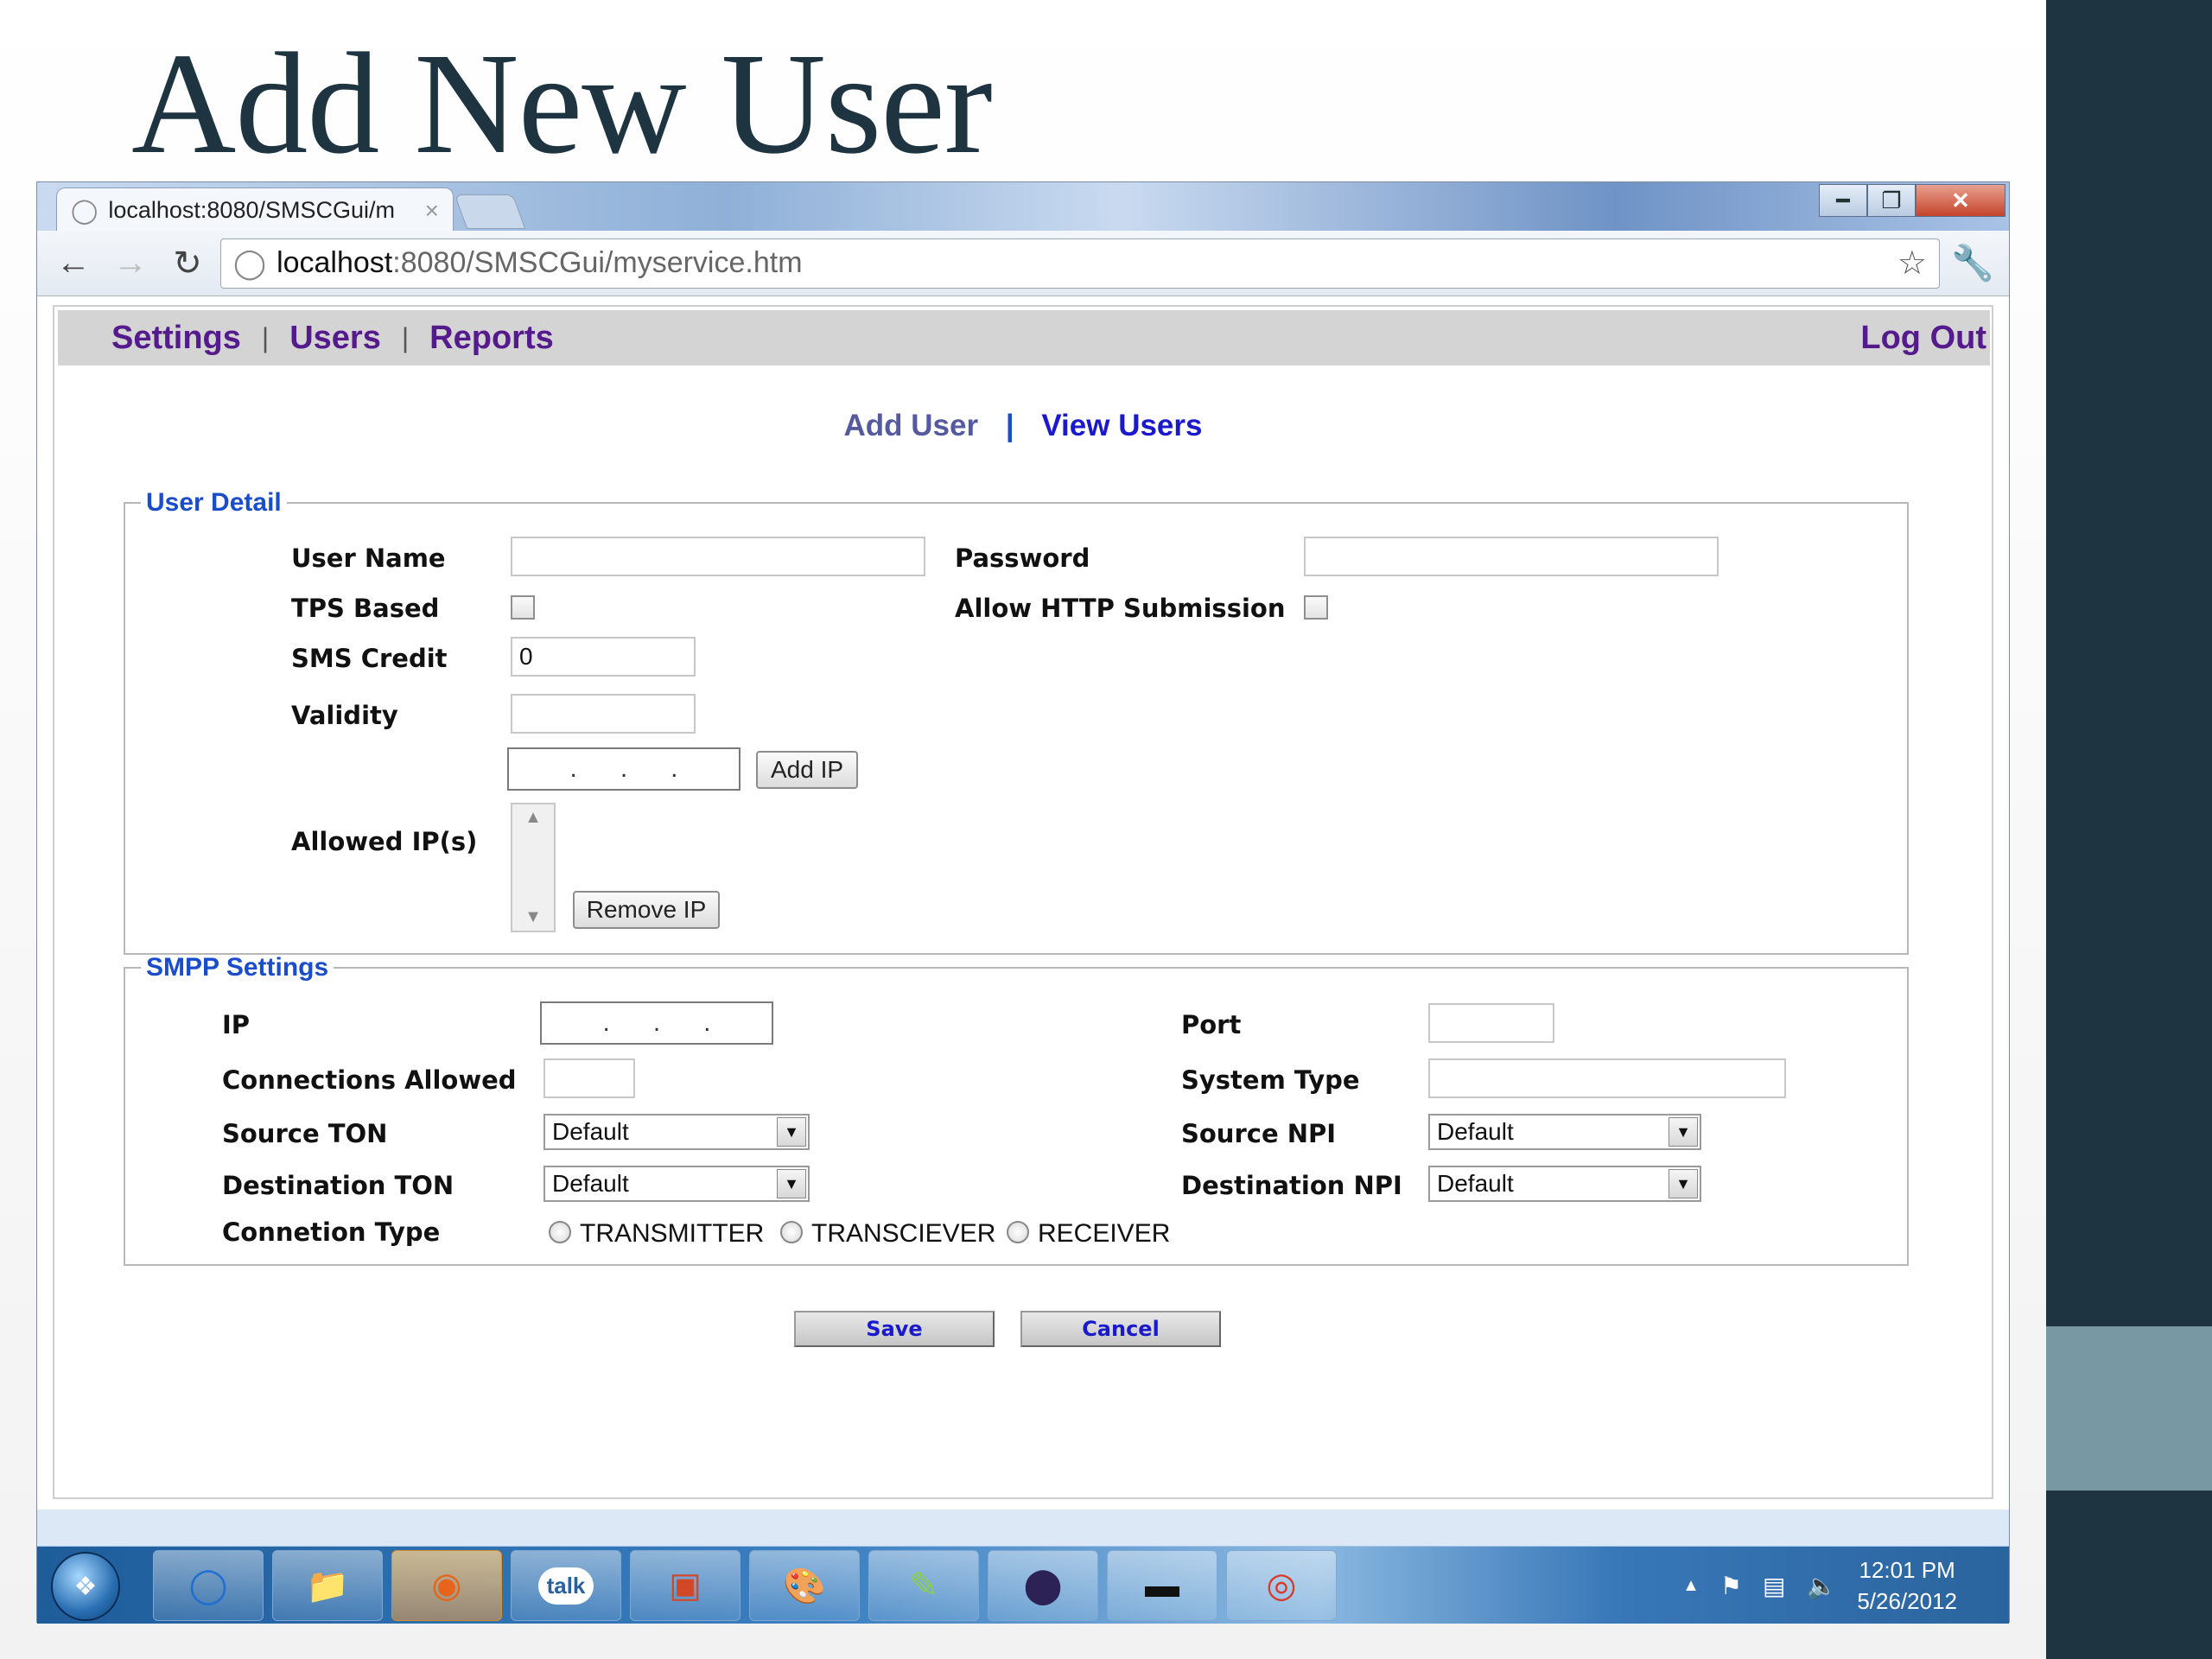 The width and height of the screenshot is (2212, 1659). I want to click on powerpoint-icon: ▣, so click(685, 1585).